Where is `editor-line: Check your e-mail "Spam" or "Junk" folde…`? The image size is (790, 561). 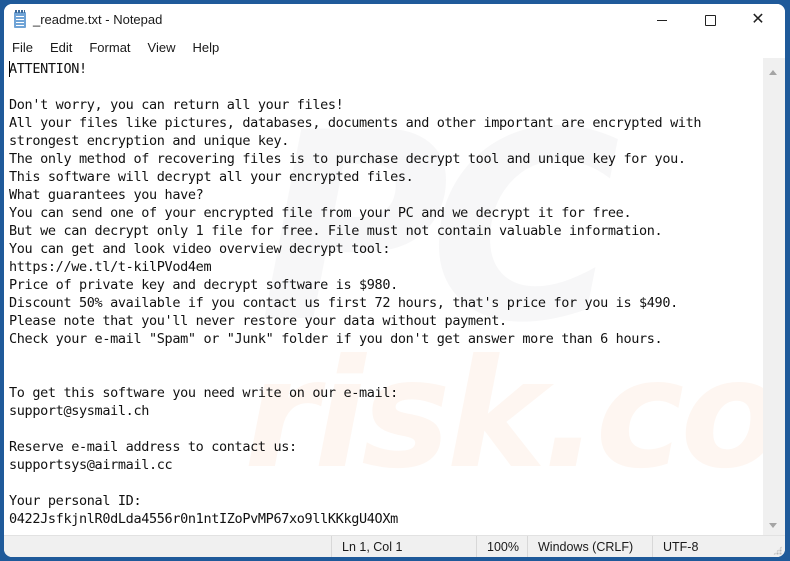 editor-line: Check your e-mail "Spam" or "Junk" folde… is located at coordinates (336, 339).